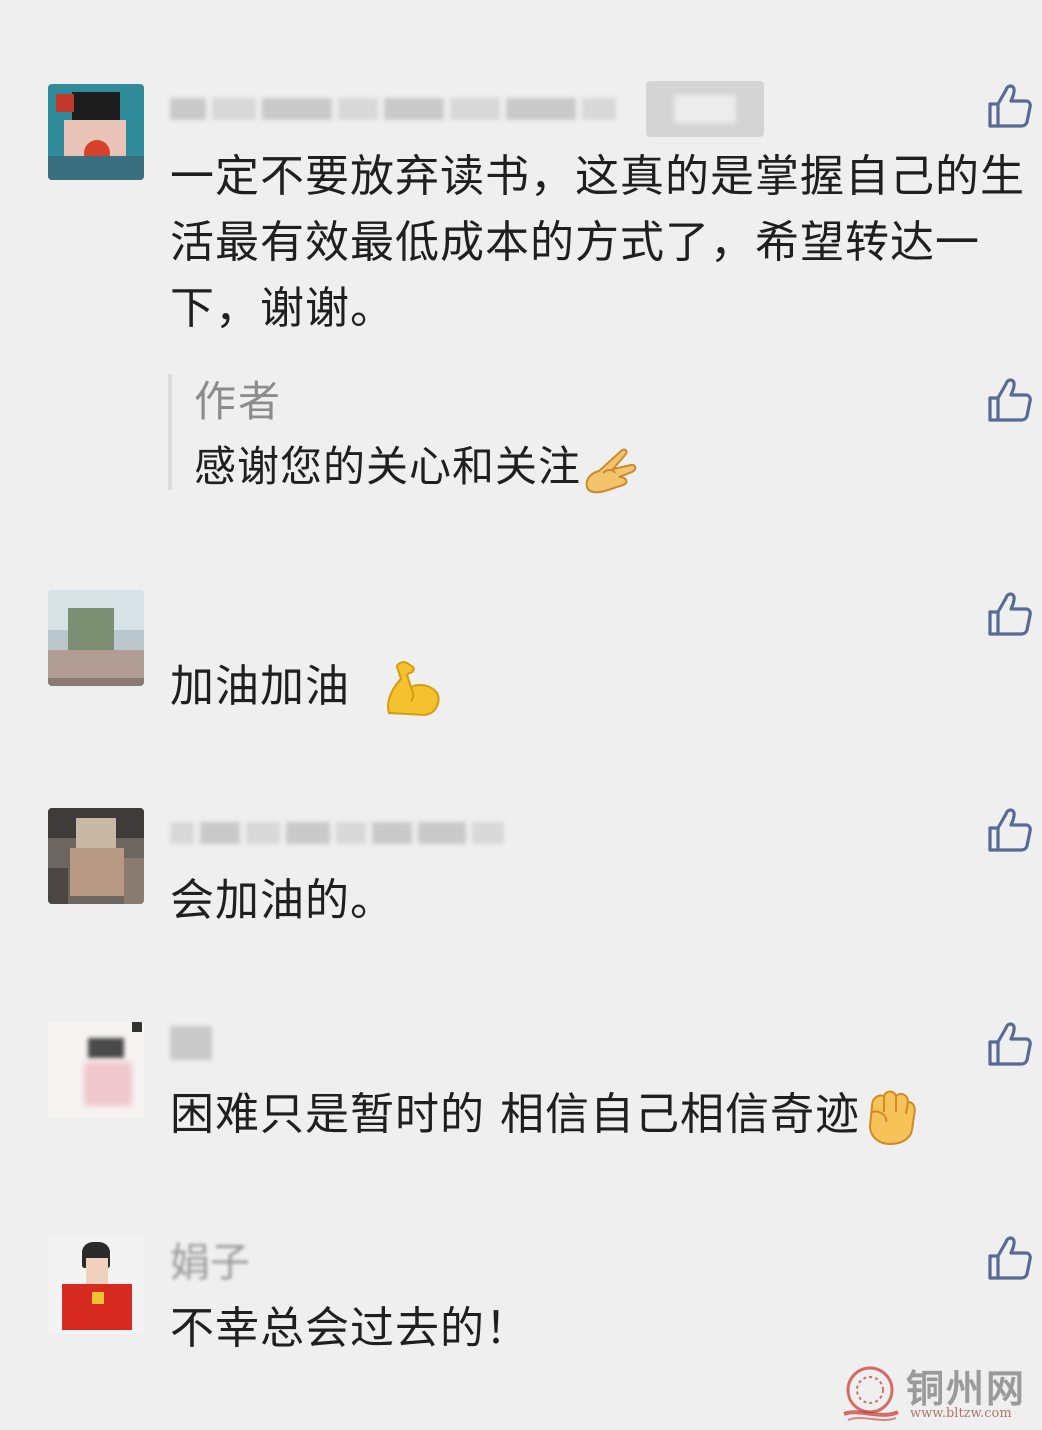 The height and width of the screenshot is (1430, 1042). What do you see at coordinates (260, 686) in the screenshot?
I see `comment-text: 加油加油` at bounding box center [260, 686].